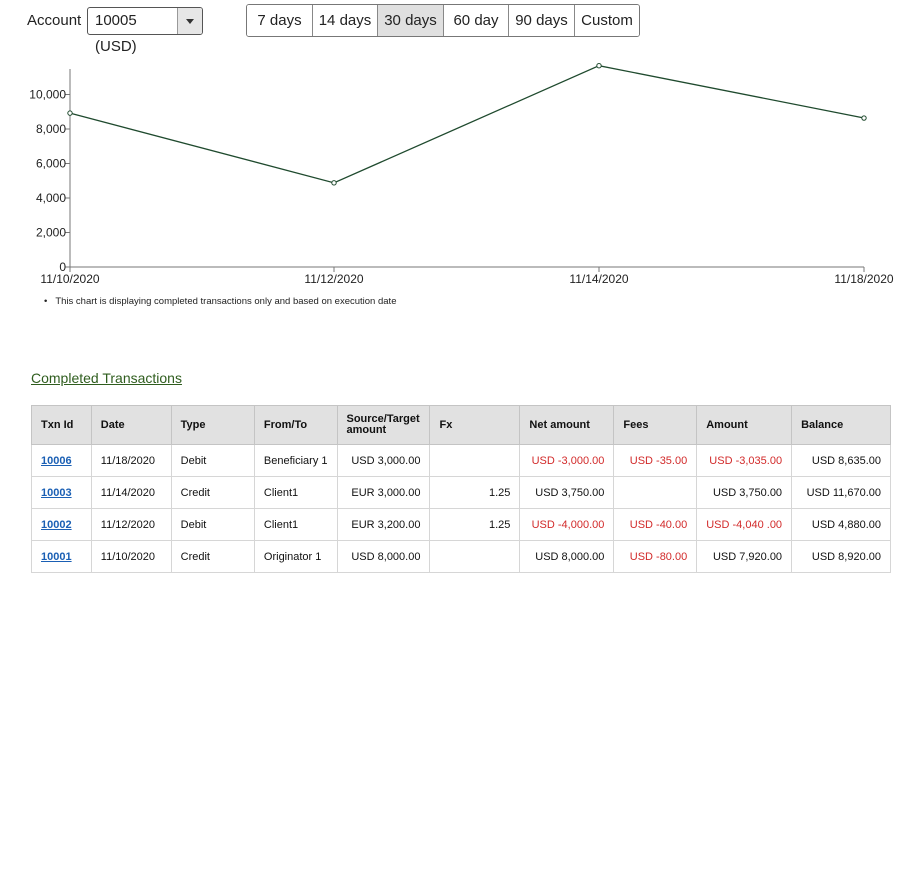  Describe the element at coordinates (383, 556) in the screenshot. I see `cell-source-target-amount: USD 8,000.00` at that location.